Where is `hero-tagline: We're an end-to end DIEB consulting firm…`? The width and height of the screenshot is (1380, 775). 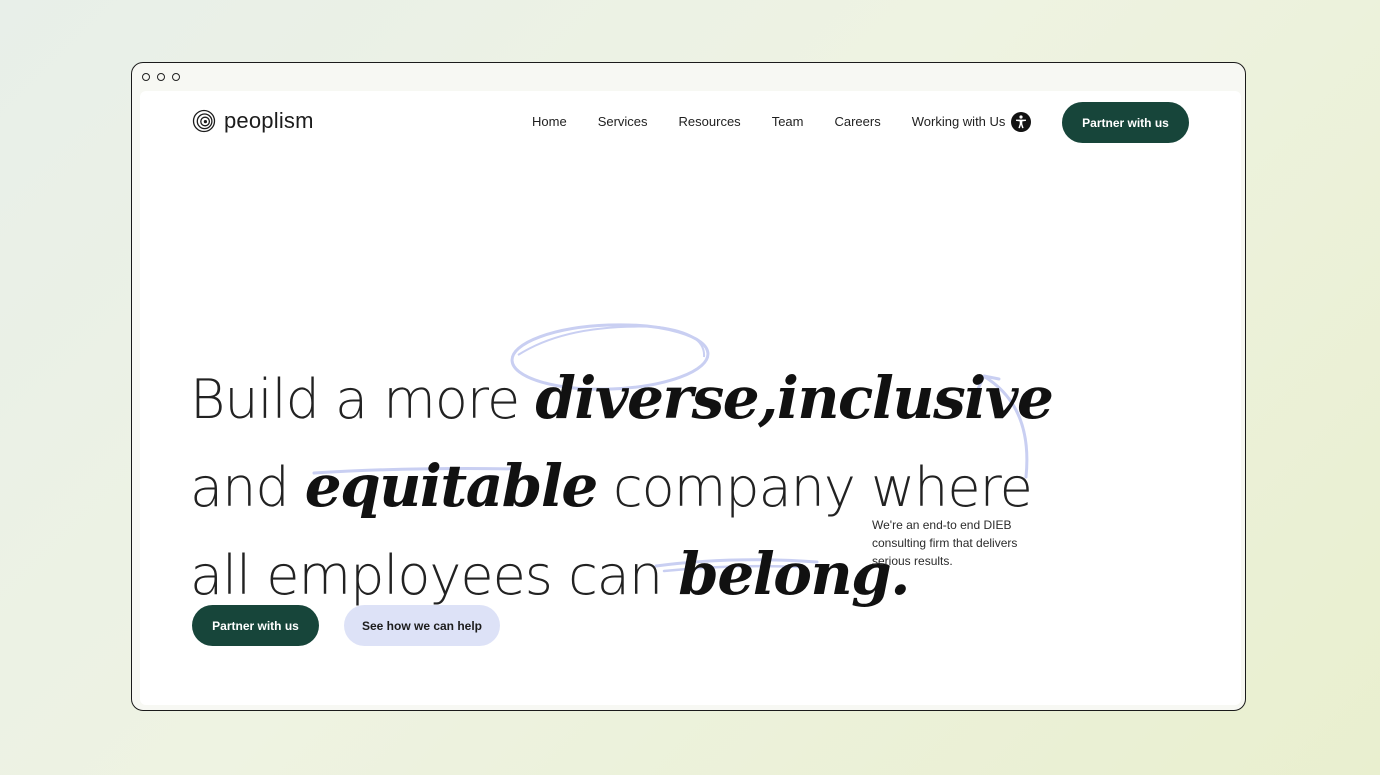 hero-tagline: We're an end-to end DIEB consulting firm… is located at coordinates (945, 543).